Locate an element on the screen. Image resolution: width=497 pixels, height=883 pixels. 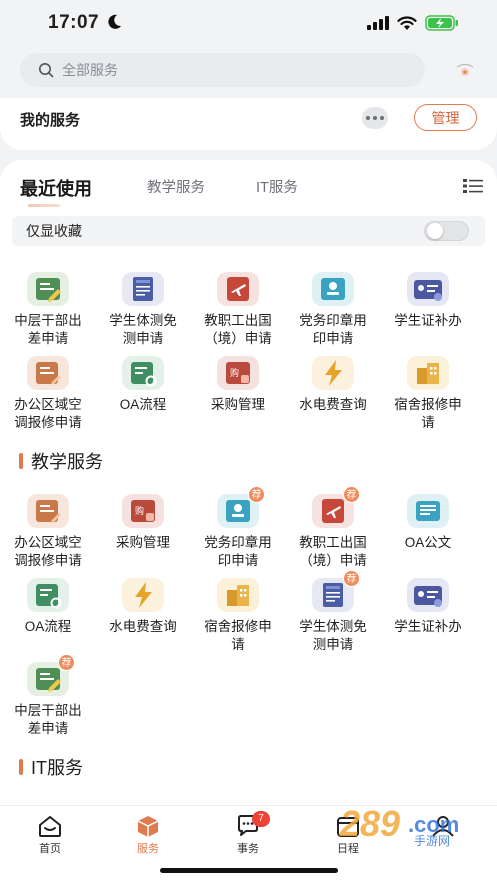
service-item: OA公文 is located at coordinates (428, 523).